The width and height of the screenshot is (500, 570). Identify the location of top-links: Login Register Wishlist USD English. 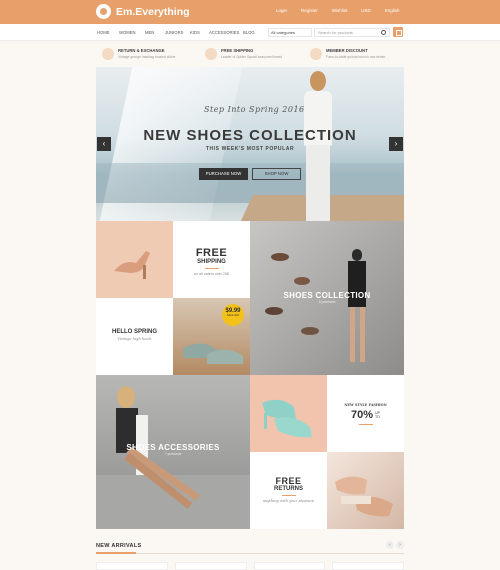
(338, 10).